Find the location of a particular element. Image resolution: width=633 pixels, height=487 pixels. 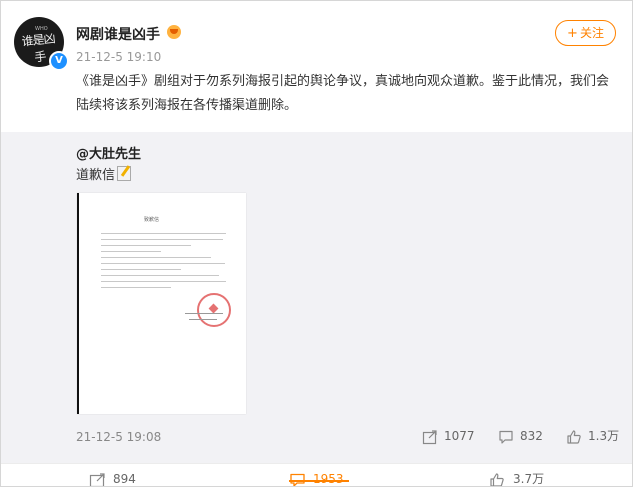

repost-comment-count: 832 is located at coordinates (531, 436).